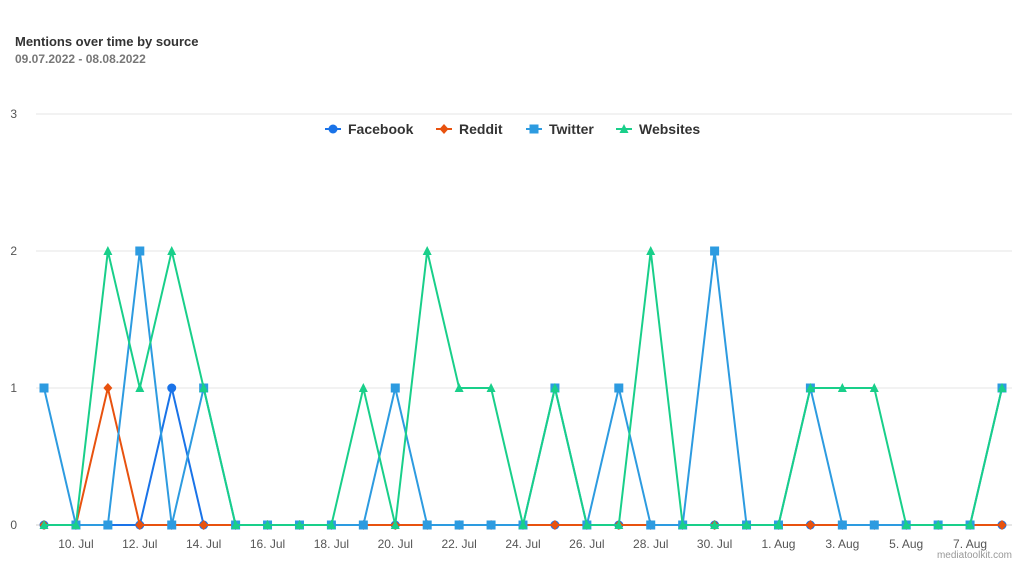 This screenshot has width=1024, height=569. Describe the element at coordinates (444, 129) in the screenshot. I see `legend-marker-reddit` at that location.